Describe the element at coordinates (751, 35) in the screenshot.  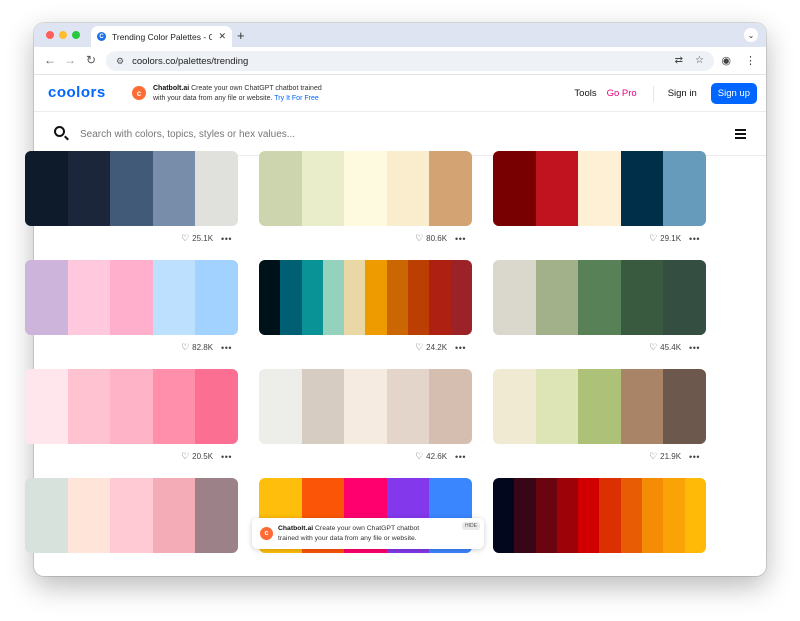
I see `tab-search-chevron-icon: ⌄` at that location.